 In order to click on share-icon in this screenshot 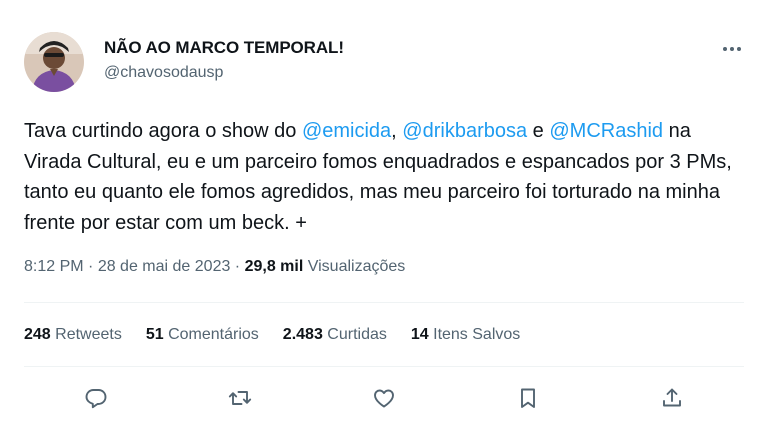, I will do `click(672, 400)`.